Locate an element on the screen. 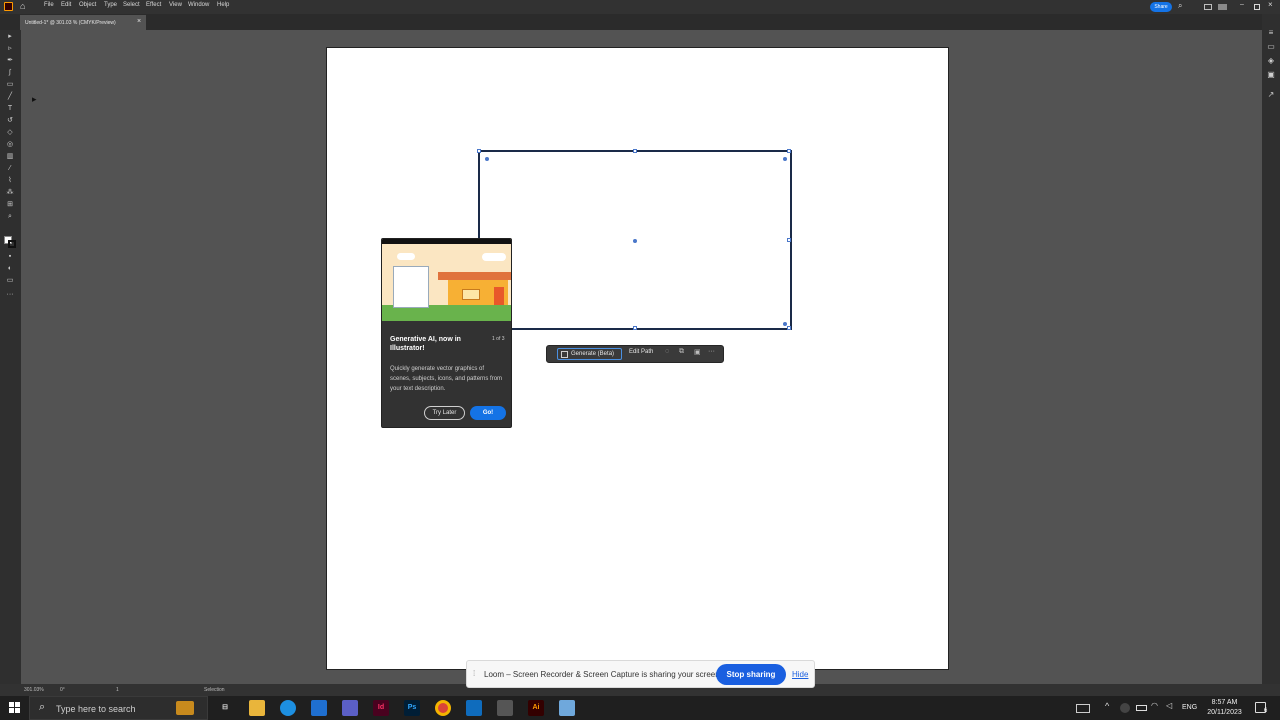  try-later-button: Try Later is located at coordinates (444, 413).